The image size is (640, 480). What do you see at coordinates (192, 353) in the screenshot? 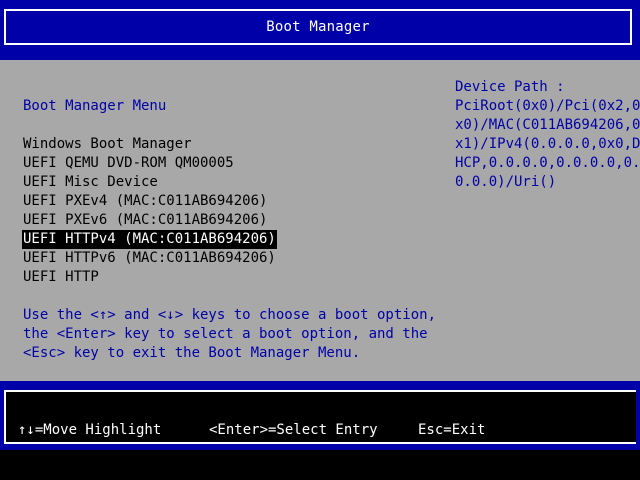
I see `instruction-line: <Esc> key to exit the Boot Manager Menu.` at bounding box center [192, 353].